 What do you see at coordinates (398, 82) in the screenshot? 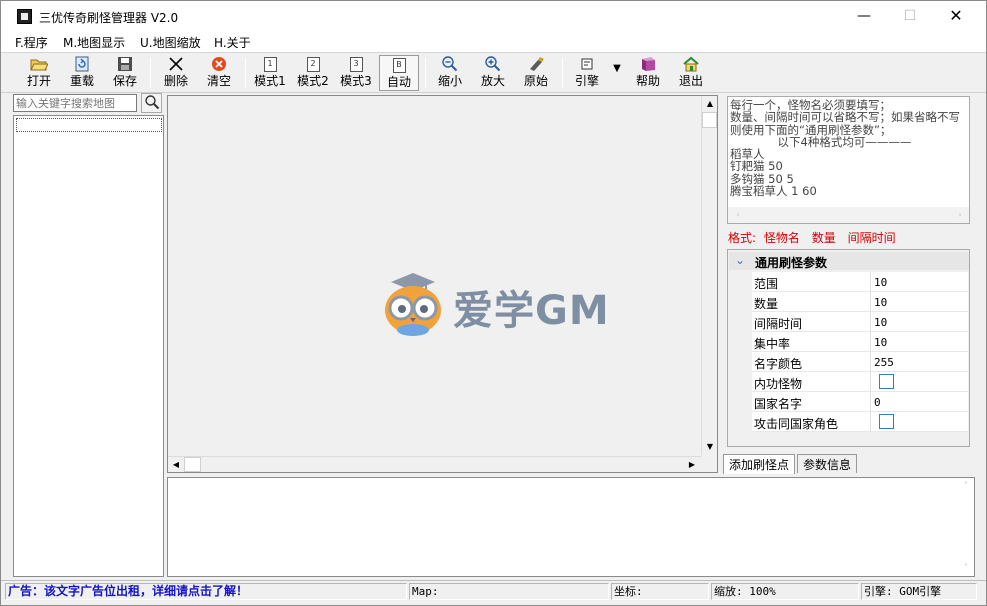
I see `auto-label: 自动` at bounding box center [398, 82].